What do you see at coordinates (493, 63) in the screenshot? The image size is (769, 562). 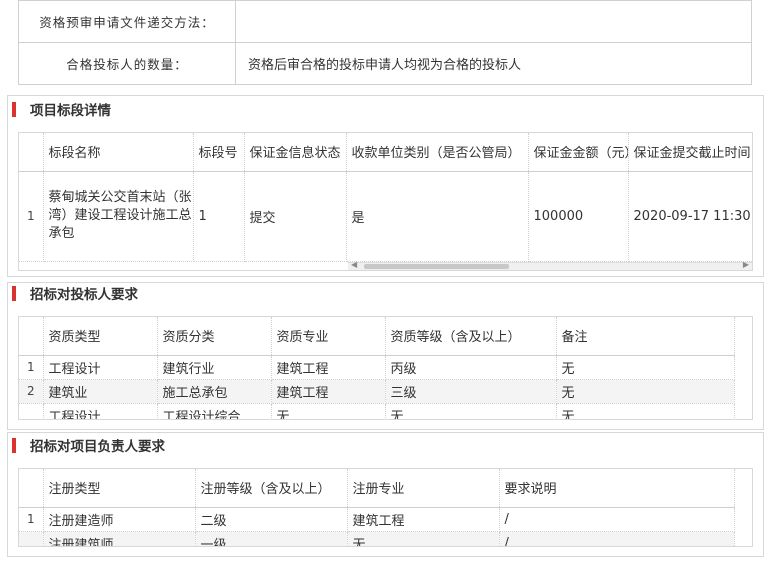 I see `qualified-count-value: 资格后审合格的投标申请人均视为合格的投标人` at bounding box center [493, 63].